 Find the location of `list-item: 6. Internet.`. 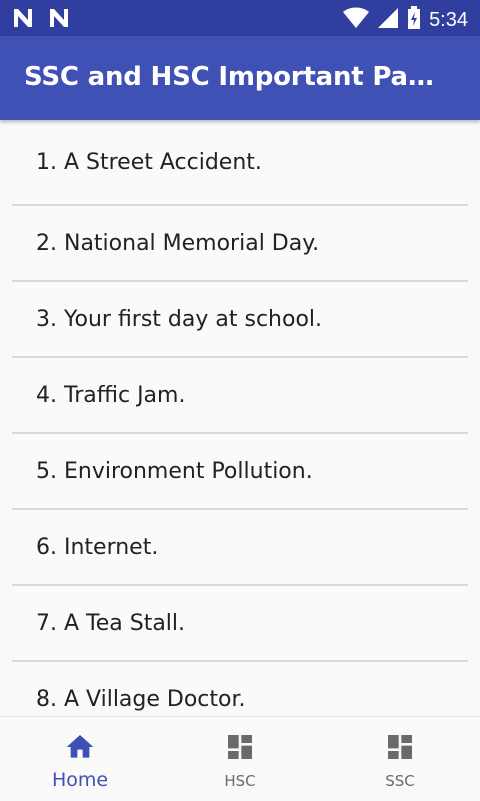

list-item: 6. Internet. is located at coordinates (240, 548).